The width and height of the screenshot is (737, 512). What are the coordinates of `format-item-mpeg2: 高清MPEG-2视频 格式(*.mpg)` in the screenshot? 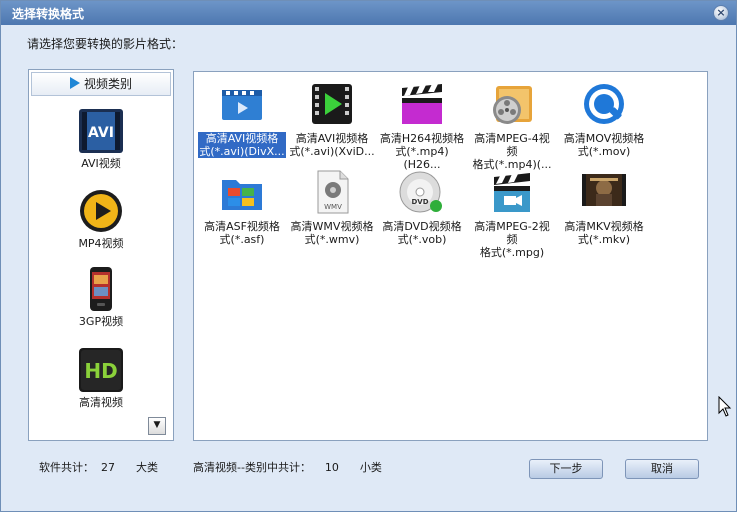 It's located at (512, 213).